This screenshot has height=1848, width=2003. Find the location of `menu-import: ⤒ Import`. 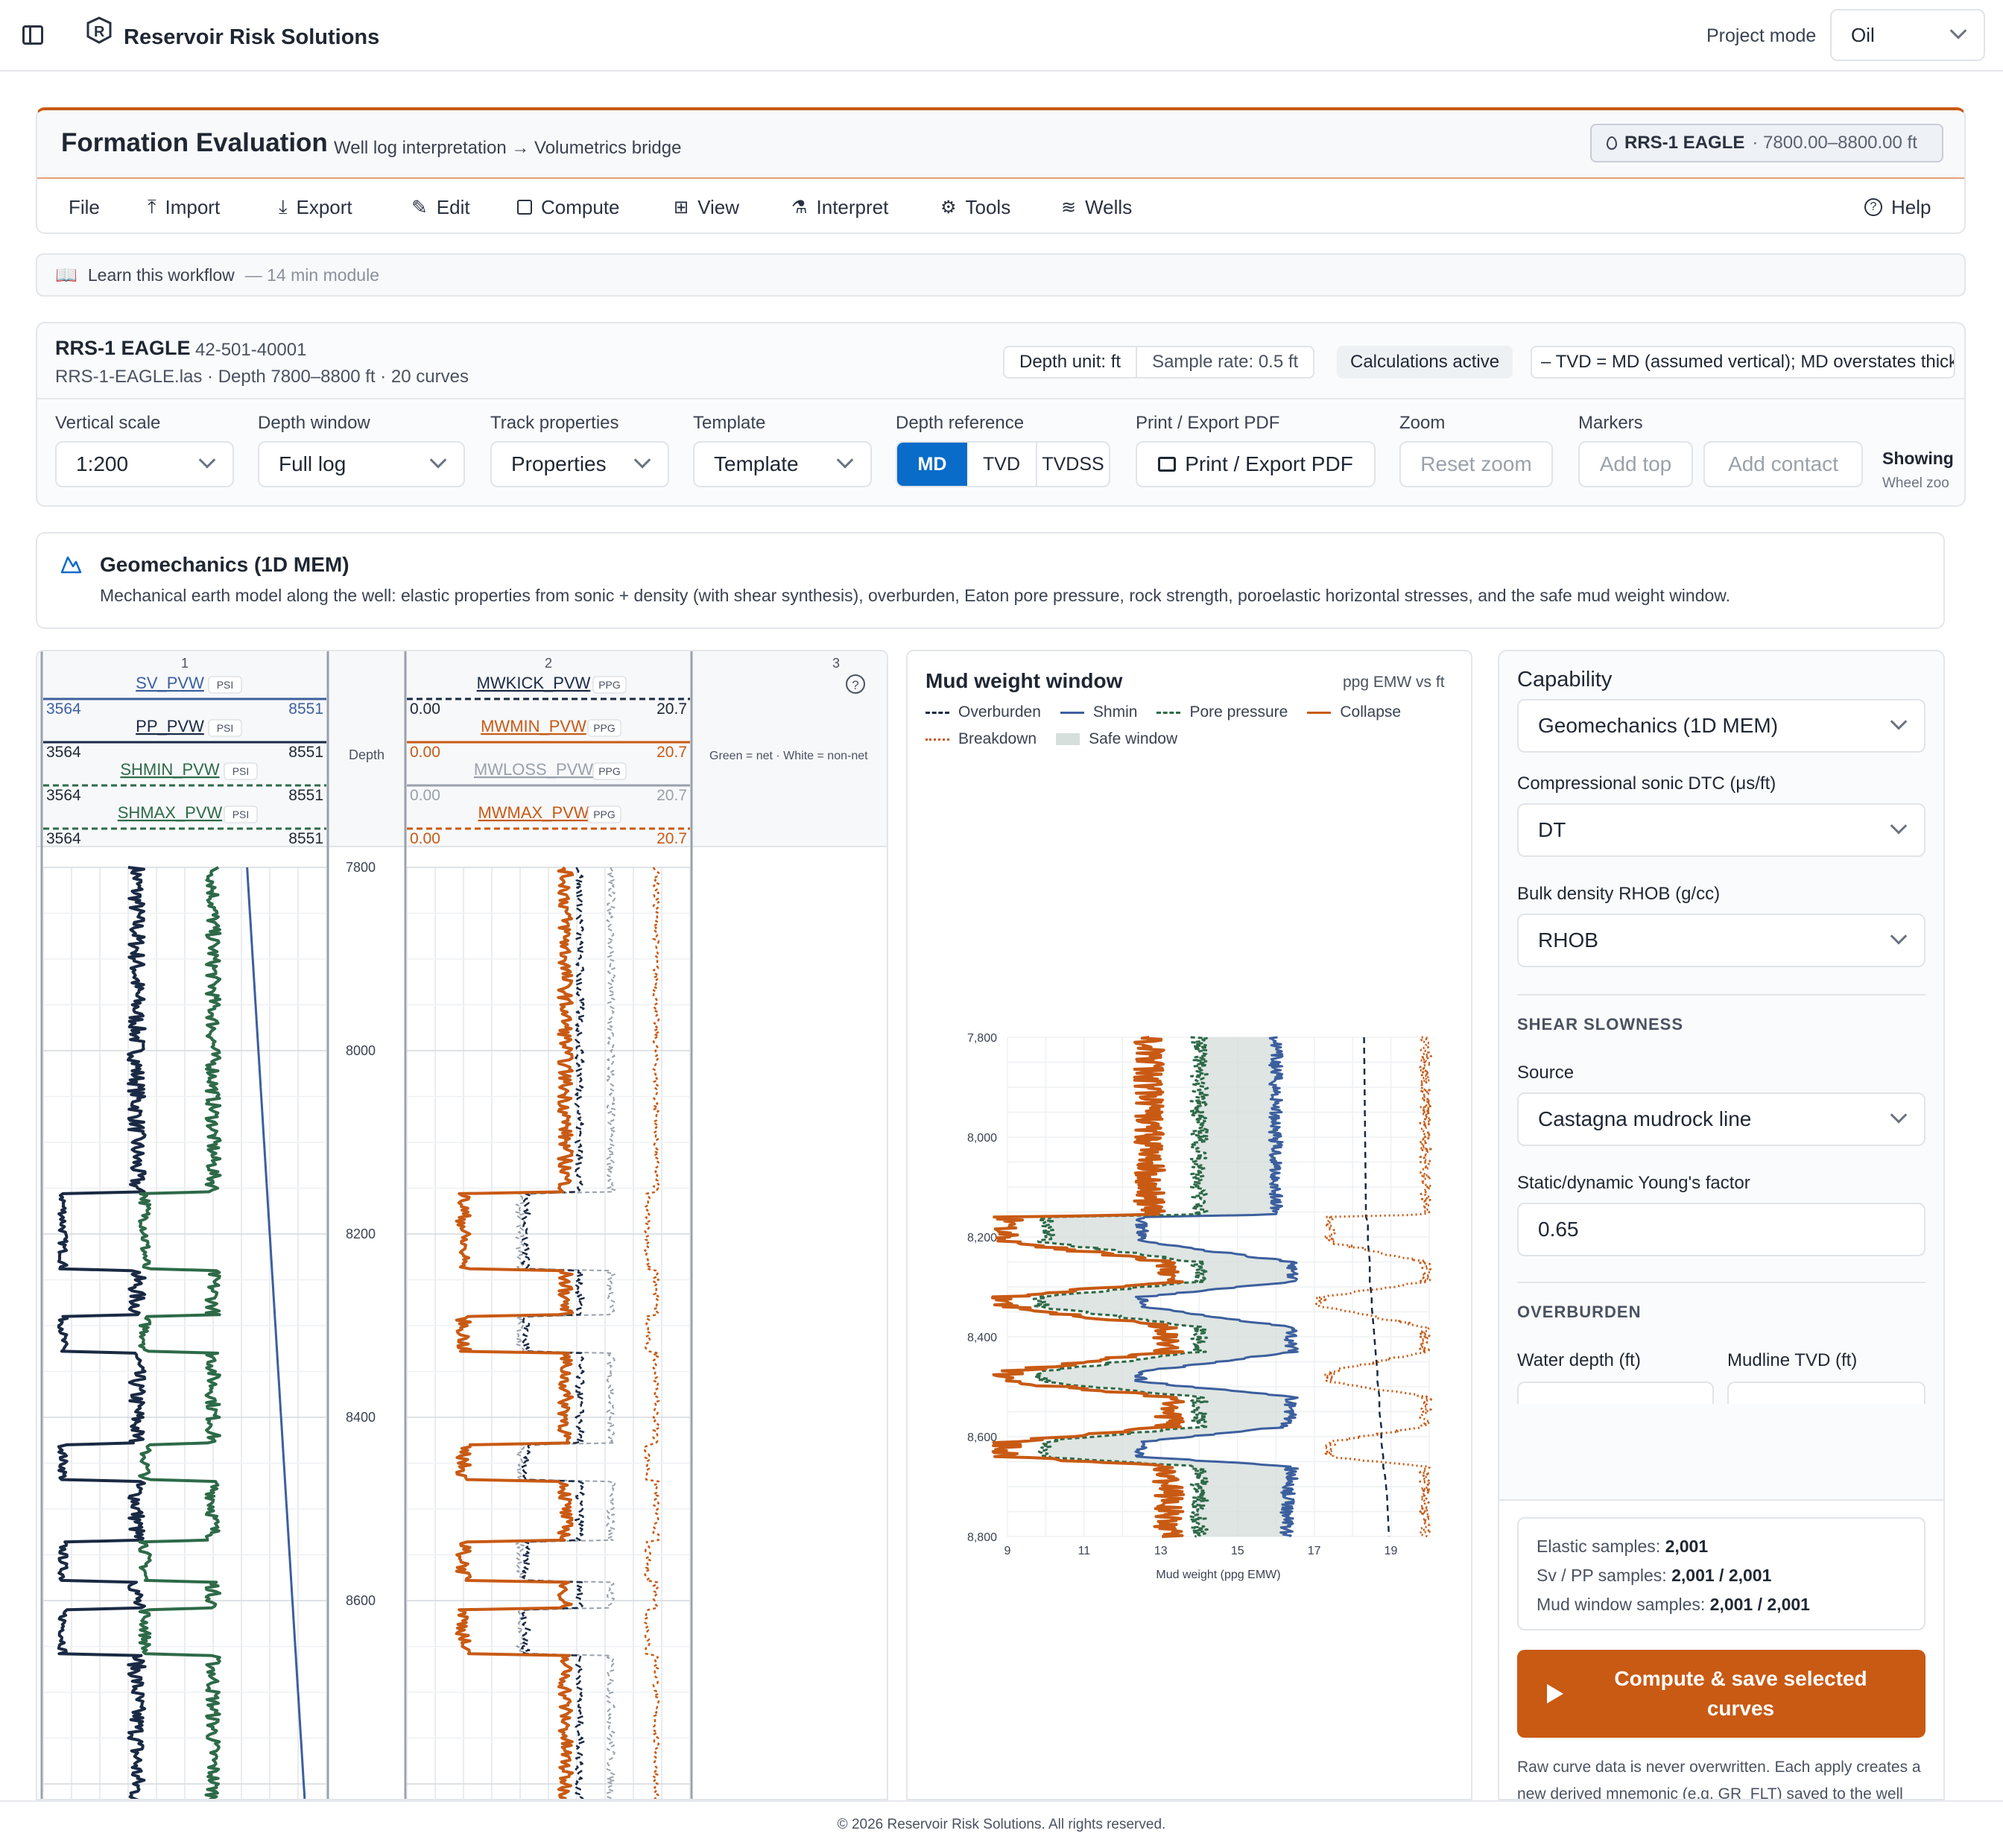

menu-import: ⤒ Import is located at coordinates (213, 207).